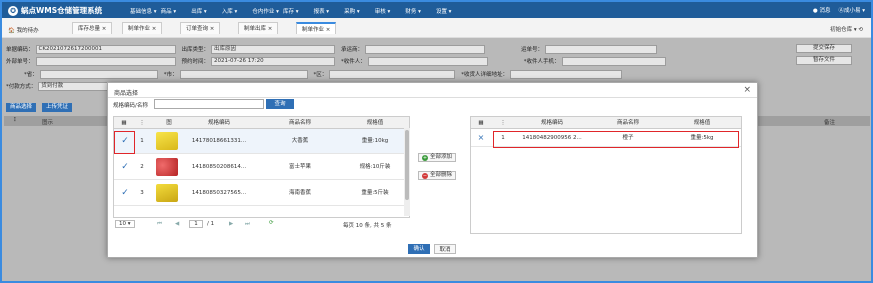  I want to click on form-row-3: *省： *市： *区： *收货人详细地址：, so click(317, 74).